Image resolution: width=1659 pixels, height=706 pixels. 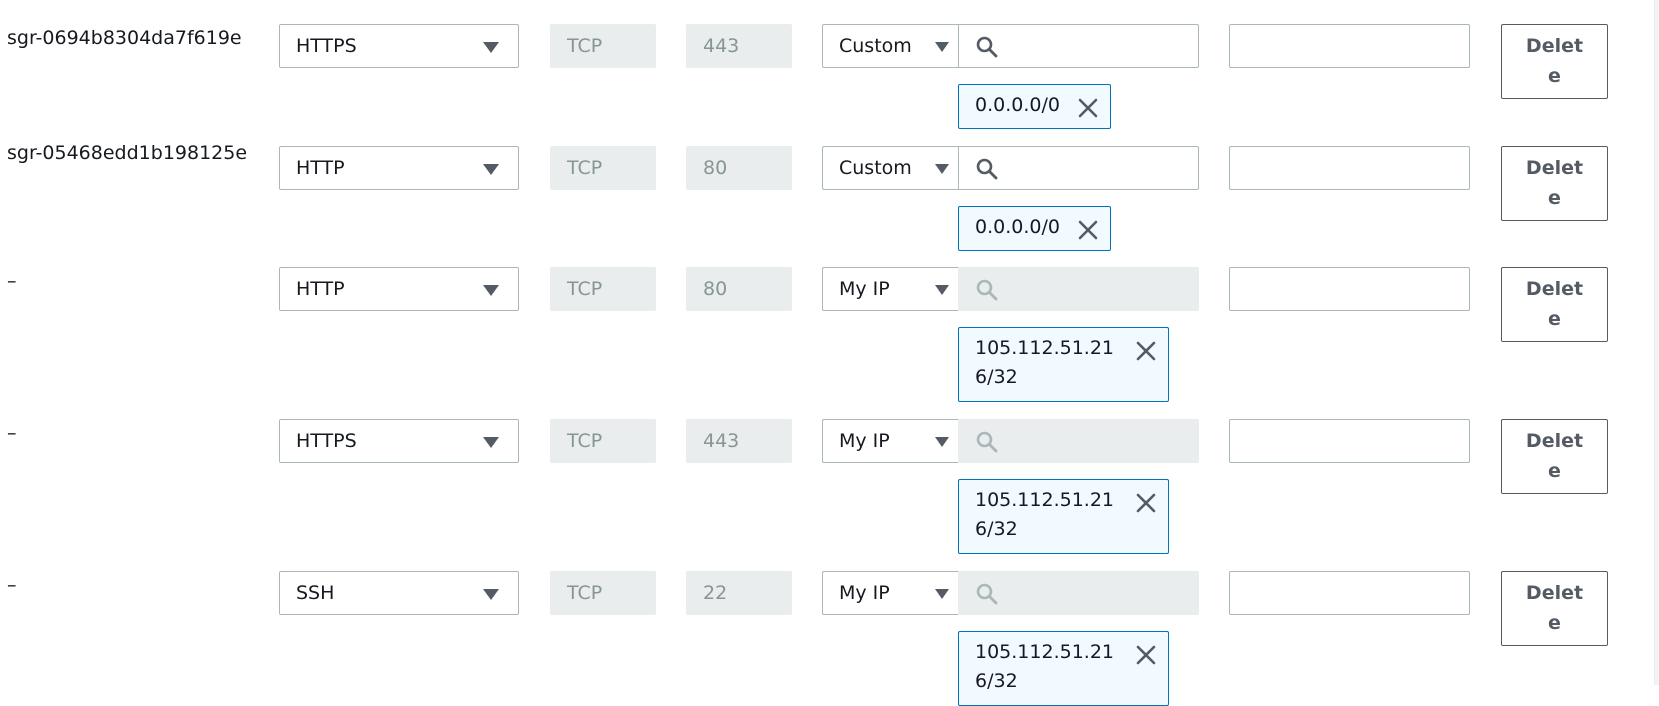 I want to click on rule-type-select: SSH, so click(x=399, y=593).